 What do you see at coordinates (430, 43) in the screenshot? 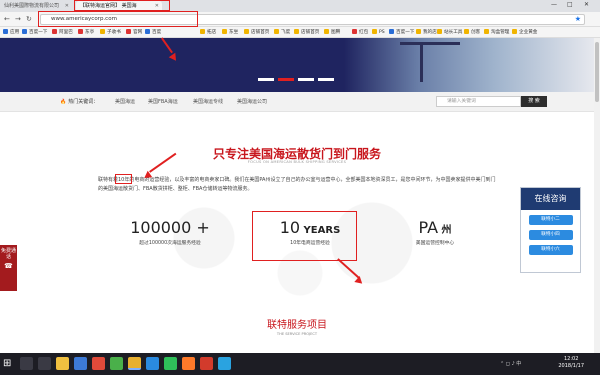
I see `hero-crane-arm` at bounding box center [430, 43].